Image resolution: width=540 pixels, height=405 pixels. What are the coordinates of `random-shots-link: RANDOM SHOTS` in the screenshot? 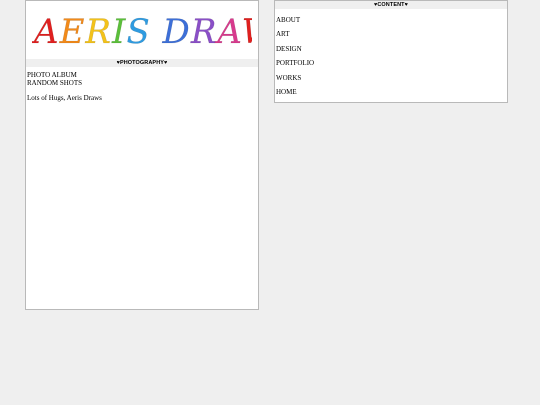 It's located at (142, 83).